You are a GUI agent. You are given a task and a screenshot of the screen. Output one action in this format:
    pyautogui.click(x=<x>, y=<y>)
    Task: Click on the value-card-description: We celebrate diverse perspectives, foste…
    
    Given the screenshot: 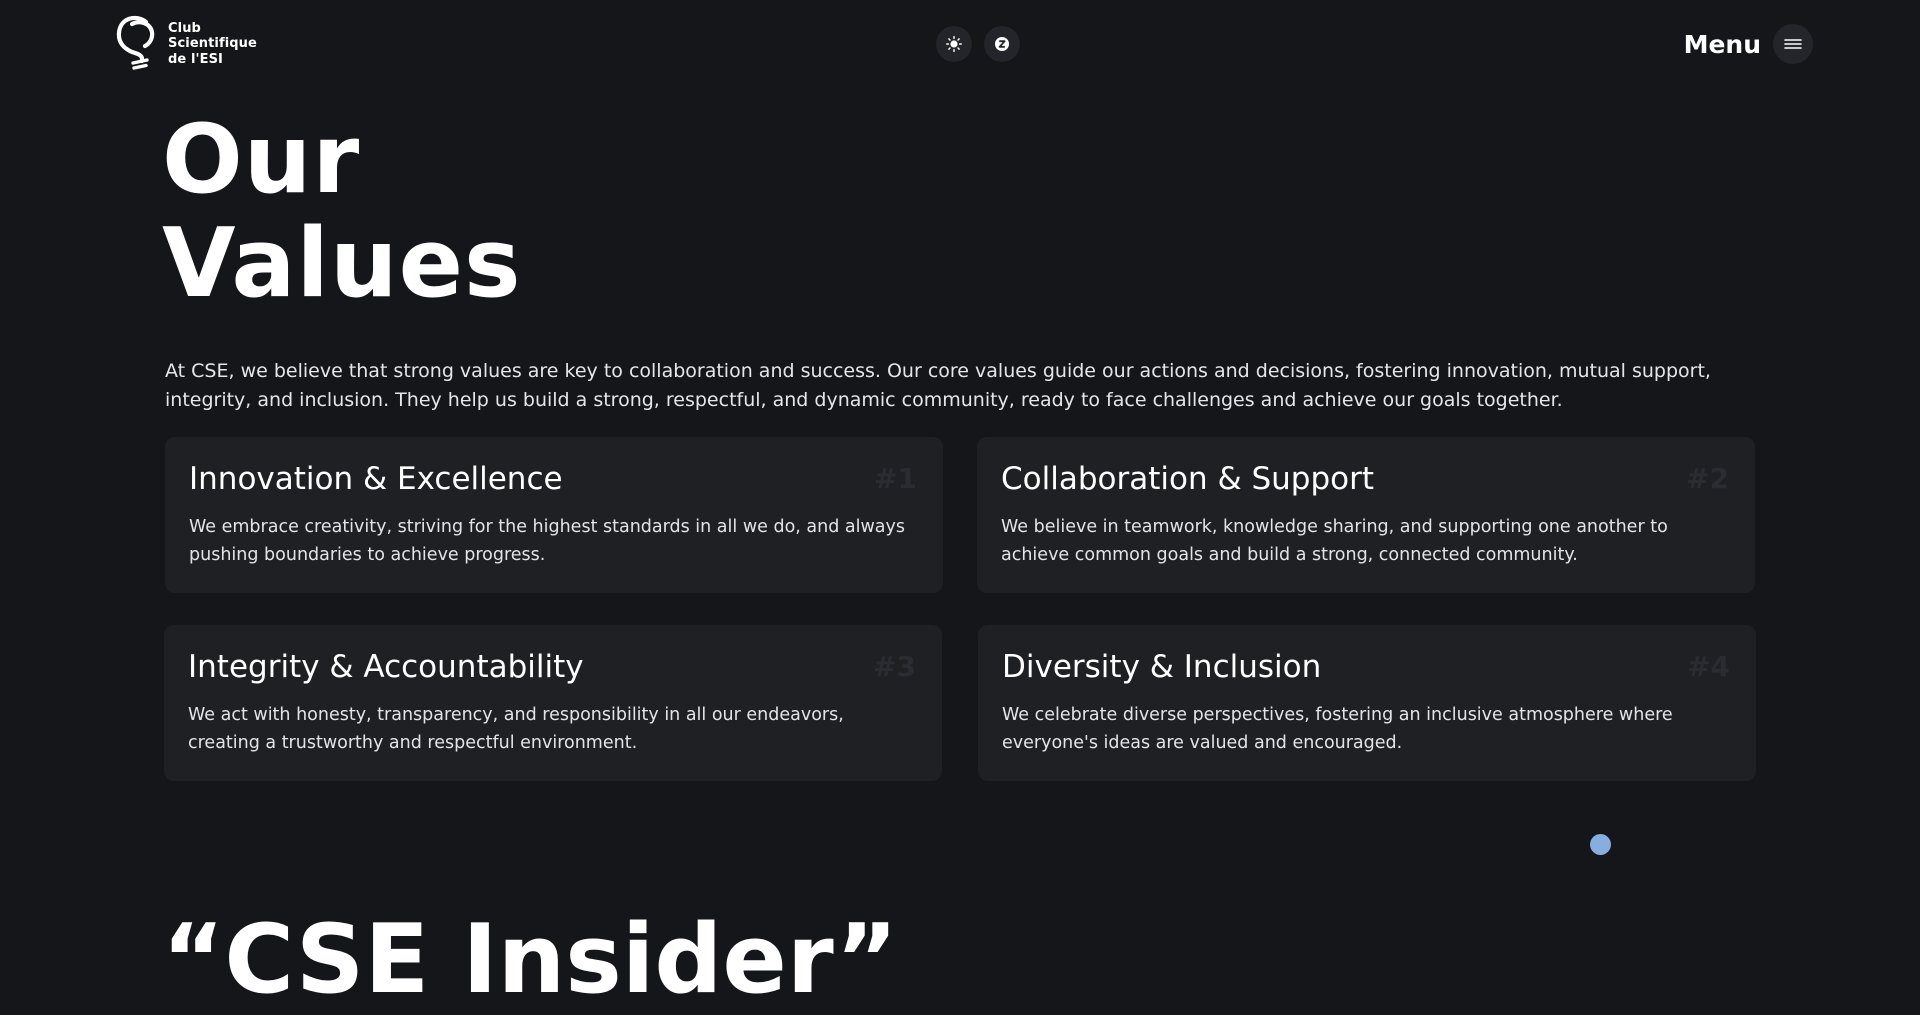 What is the action you would take?
    pyautogui.click(x=1337, y=729)
    